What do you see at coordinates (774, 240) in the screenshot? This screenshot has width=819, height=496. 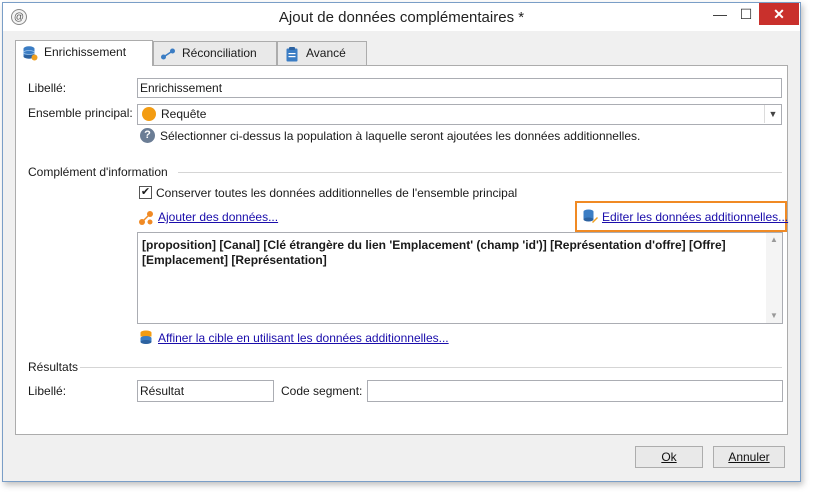 I see `scroll-up-icon: ▲` at bounding box center [774, 240].